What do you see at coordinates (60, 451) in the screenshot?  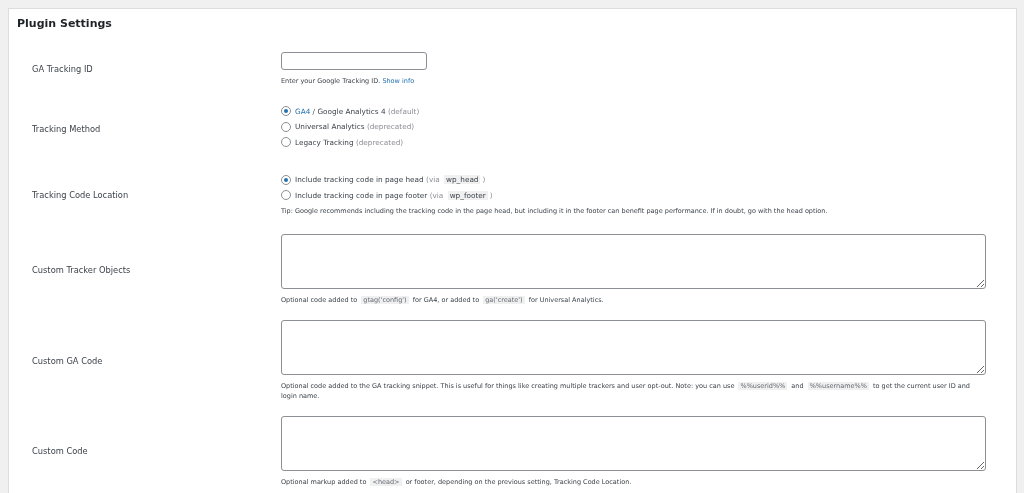 I see `field-label: Custom Code` at bounding box center [60, 451].